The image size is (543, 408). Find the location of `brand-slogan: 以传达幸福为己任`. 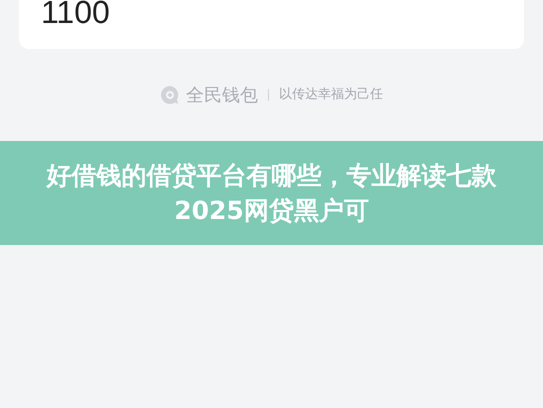

brand-slogan: 以传达幸福为己任 is located at coordinates (331, 95).